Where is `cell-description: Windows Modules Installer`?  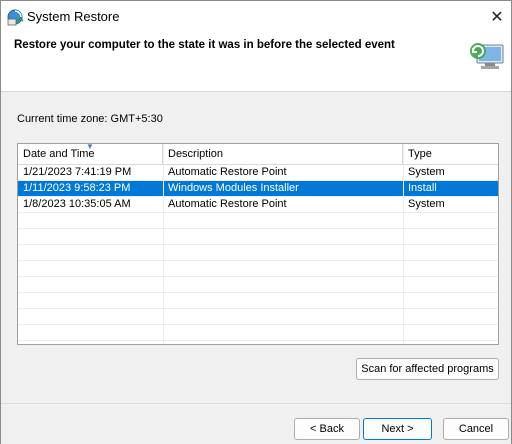
cell-description: Windows Modules Installer is located at coordinates (233, 188).